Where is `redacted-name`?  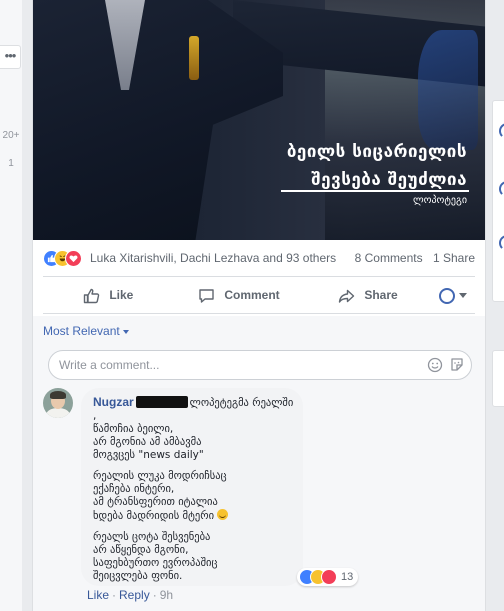 redacted-name is located at coordinates (161, 402).